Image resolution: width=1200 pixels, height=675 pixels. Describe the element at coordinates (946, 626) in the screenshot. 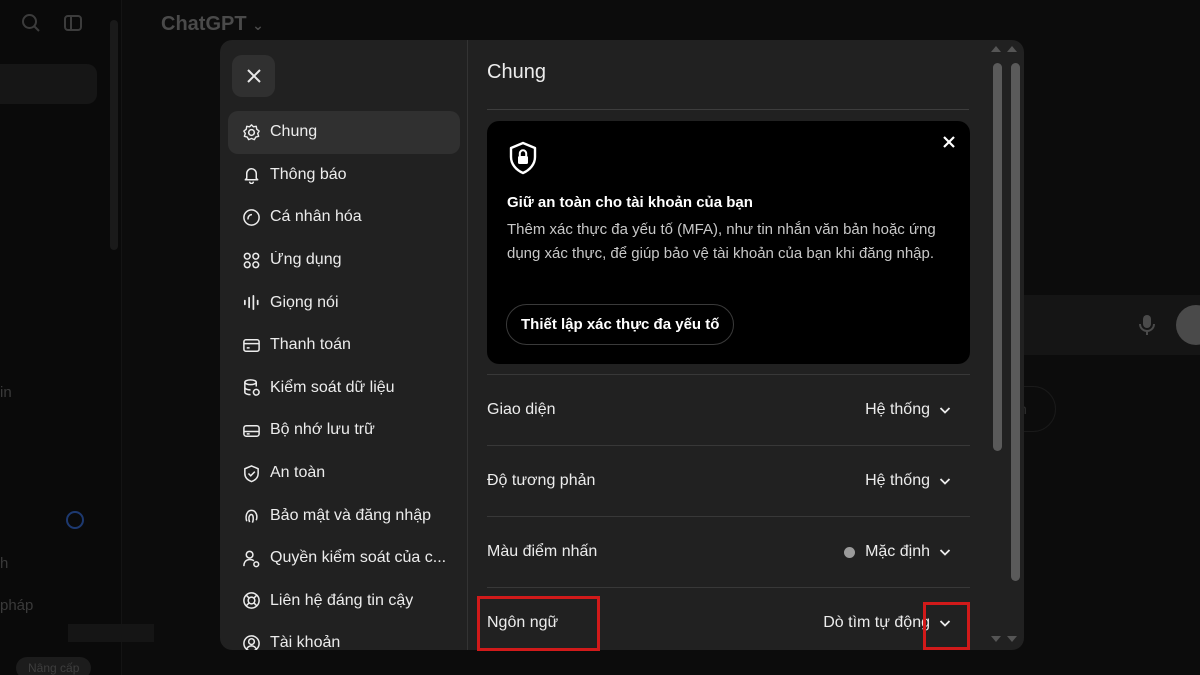

I see `highlight-language-chevron` at that location.